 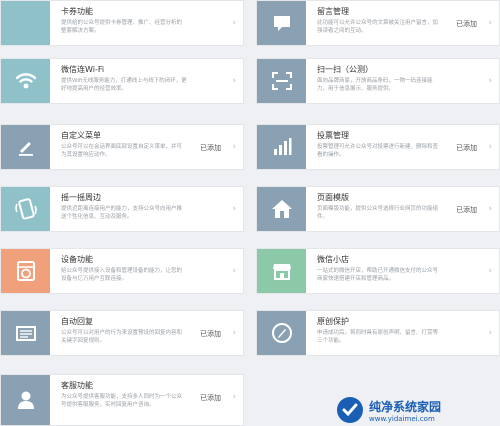 I want to click on plugin-title: 设备功能, so click(x=77, y=259).